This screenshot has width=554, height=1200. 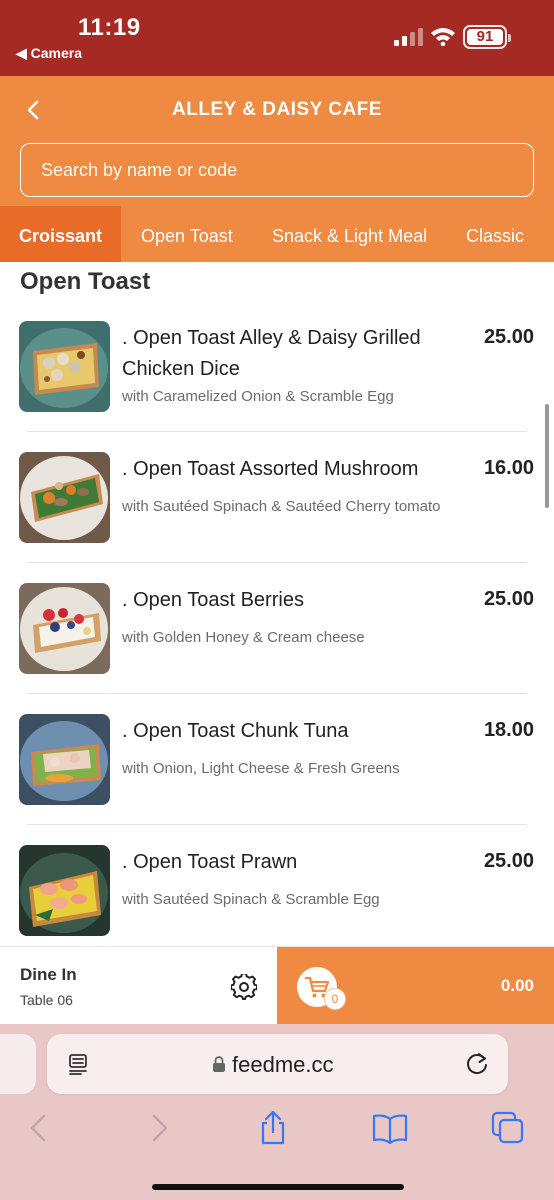 I want to click on cellular-signal-icon, so click(x=408, y=37).